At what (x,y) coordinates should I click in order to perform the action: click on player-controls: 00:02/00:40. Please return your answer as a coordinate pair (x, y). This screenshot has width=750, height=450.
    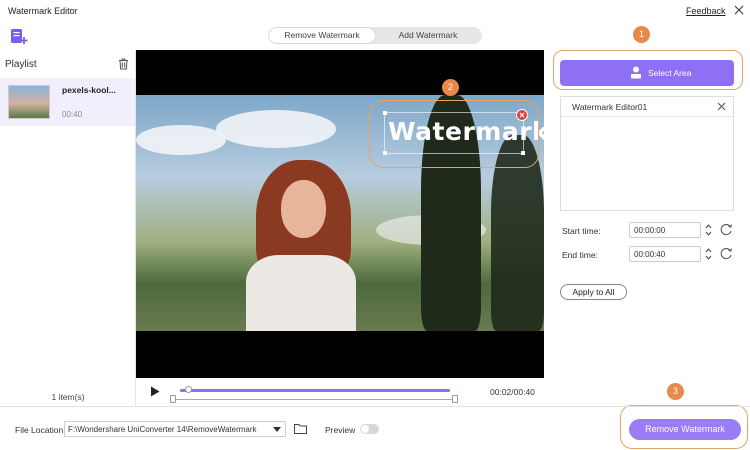
    Looking at the image, I should click on (340, 392).